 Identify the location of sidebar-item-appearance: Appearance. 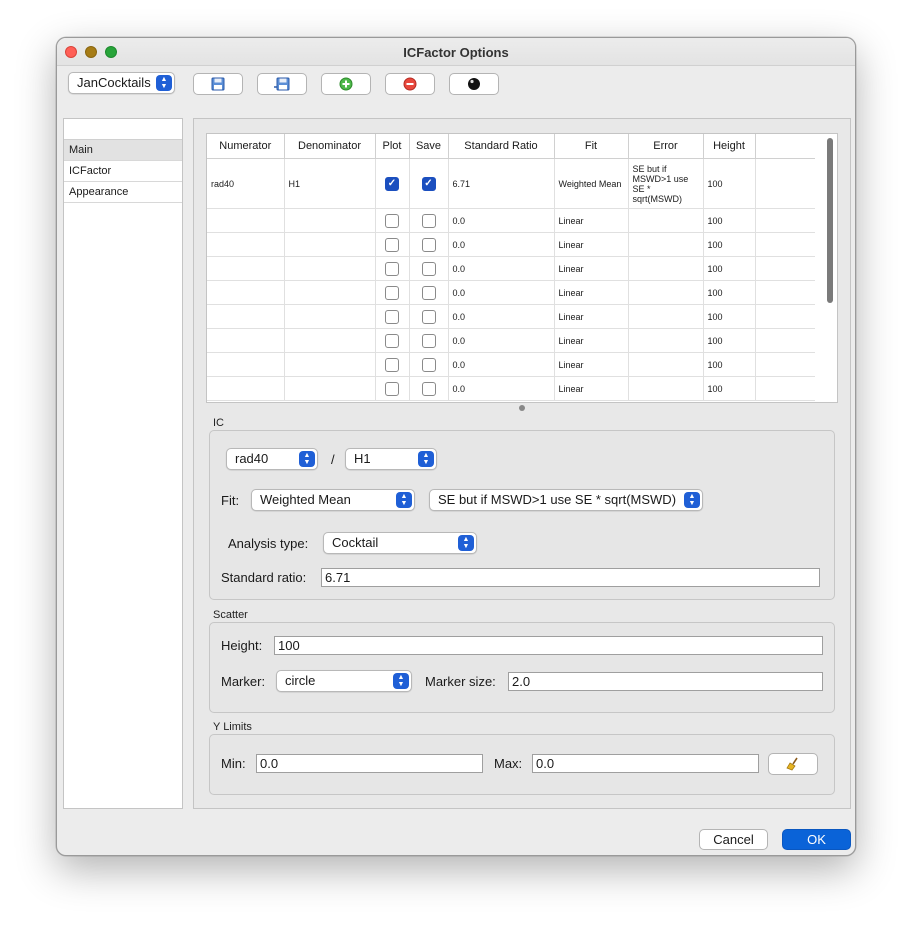
(123, 192).